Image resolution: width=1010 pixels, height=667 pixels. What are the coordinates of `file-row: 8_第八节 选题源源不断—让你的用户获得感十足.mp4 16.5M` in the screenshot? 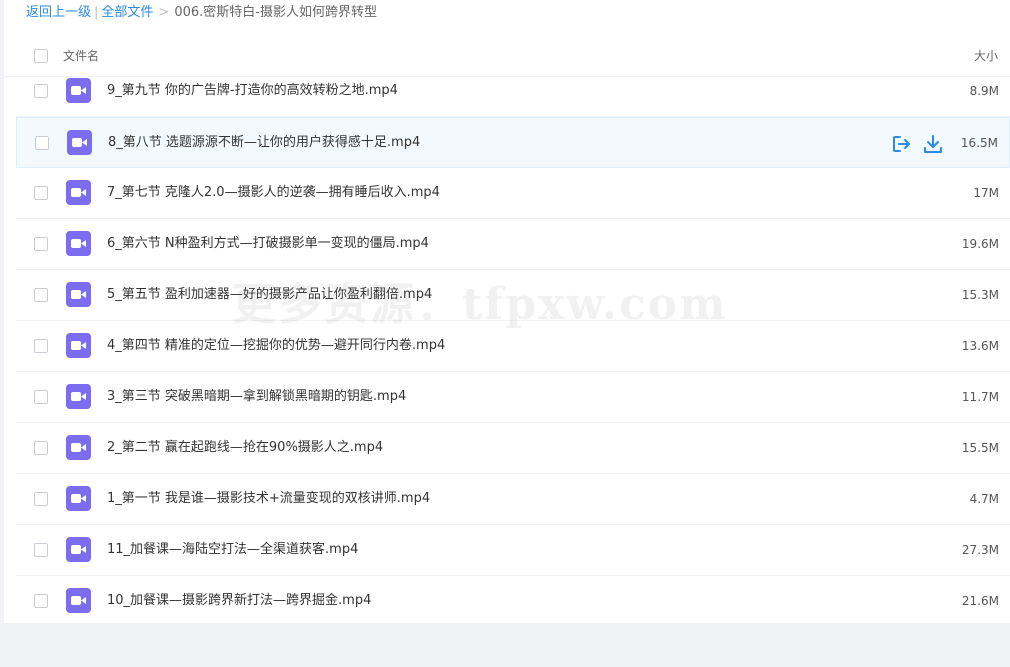 It's located at (513, 142).